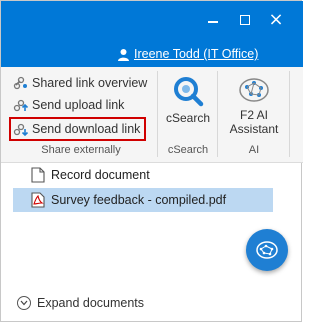  I want to click on close-icon: ×, so click(276, 19).